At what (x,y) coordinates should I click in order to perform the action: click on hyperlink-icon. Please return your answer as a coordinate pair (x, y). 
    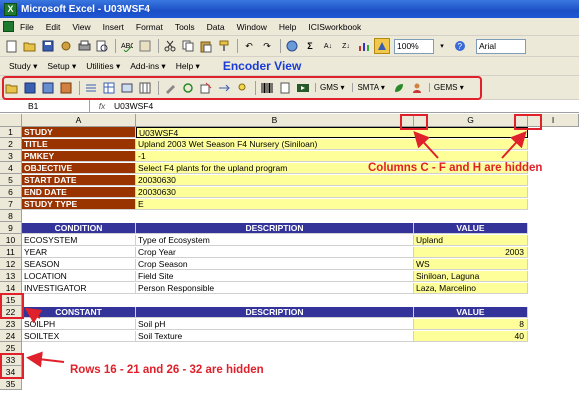
    Looking at the image, I should click on (292, 46).